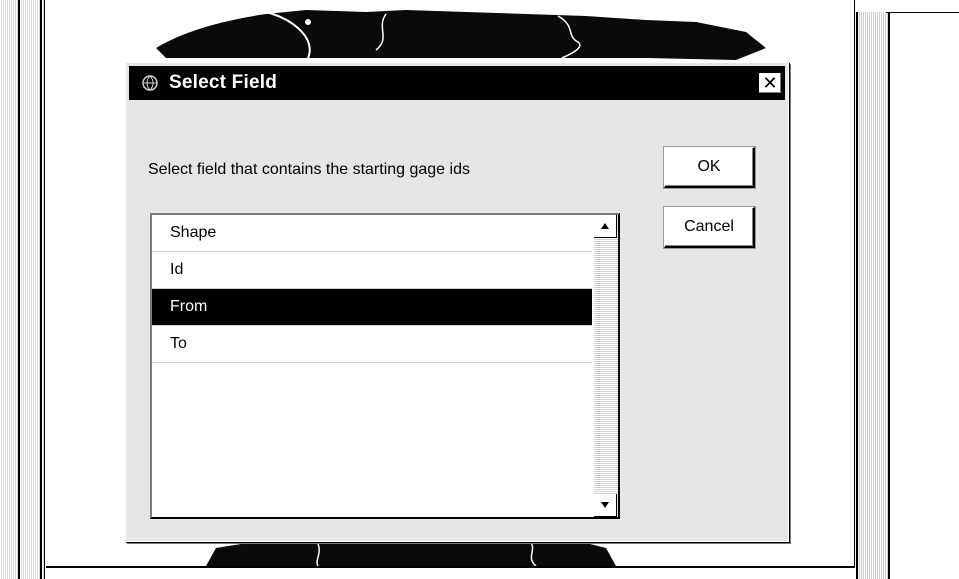 The image size is (959, 579). What do you see at coordinates (372, 344) in the screenshot?
I see `list-item: To` at bounding box center [372, 344].